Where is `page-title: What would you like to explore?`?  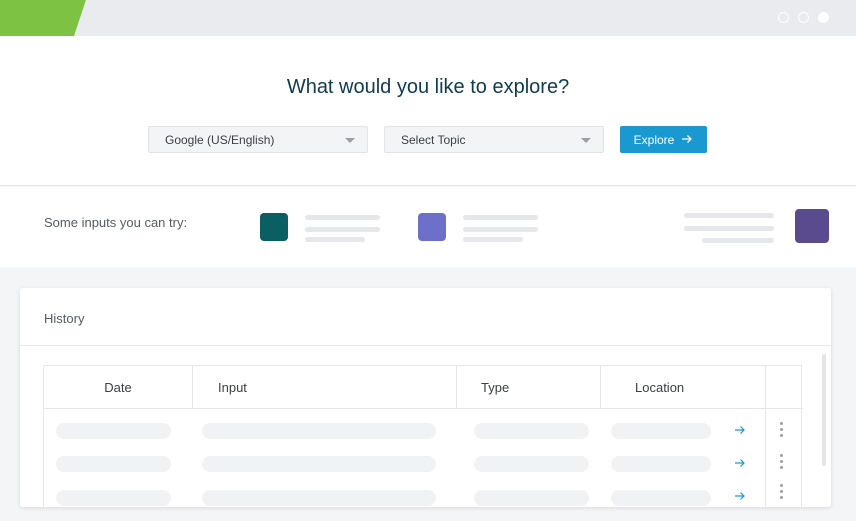 page-title: What would you like to explore? is located at coordinates (428, 87).